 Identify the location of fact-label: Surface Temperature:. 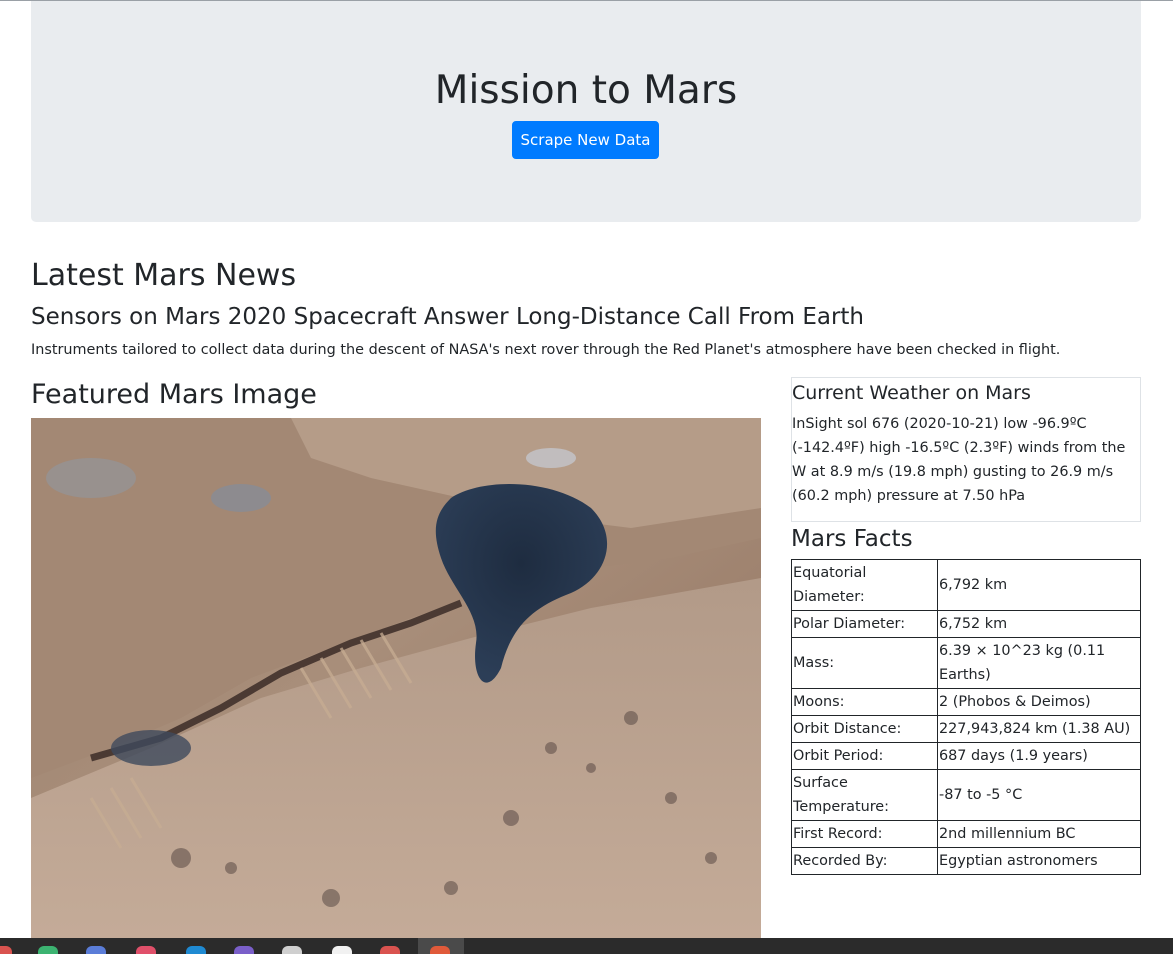
(864, 795).